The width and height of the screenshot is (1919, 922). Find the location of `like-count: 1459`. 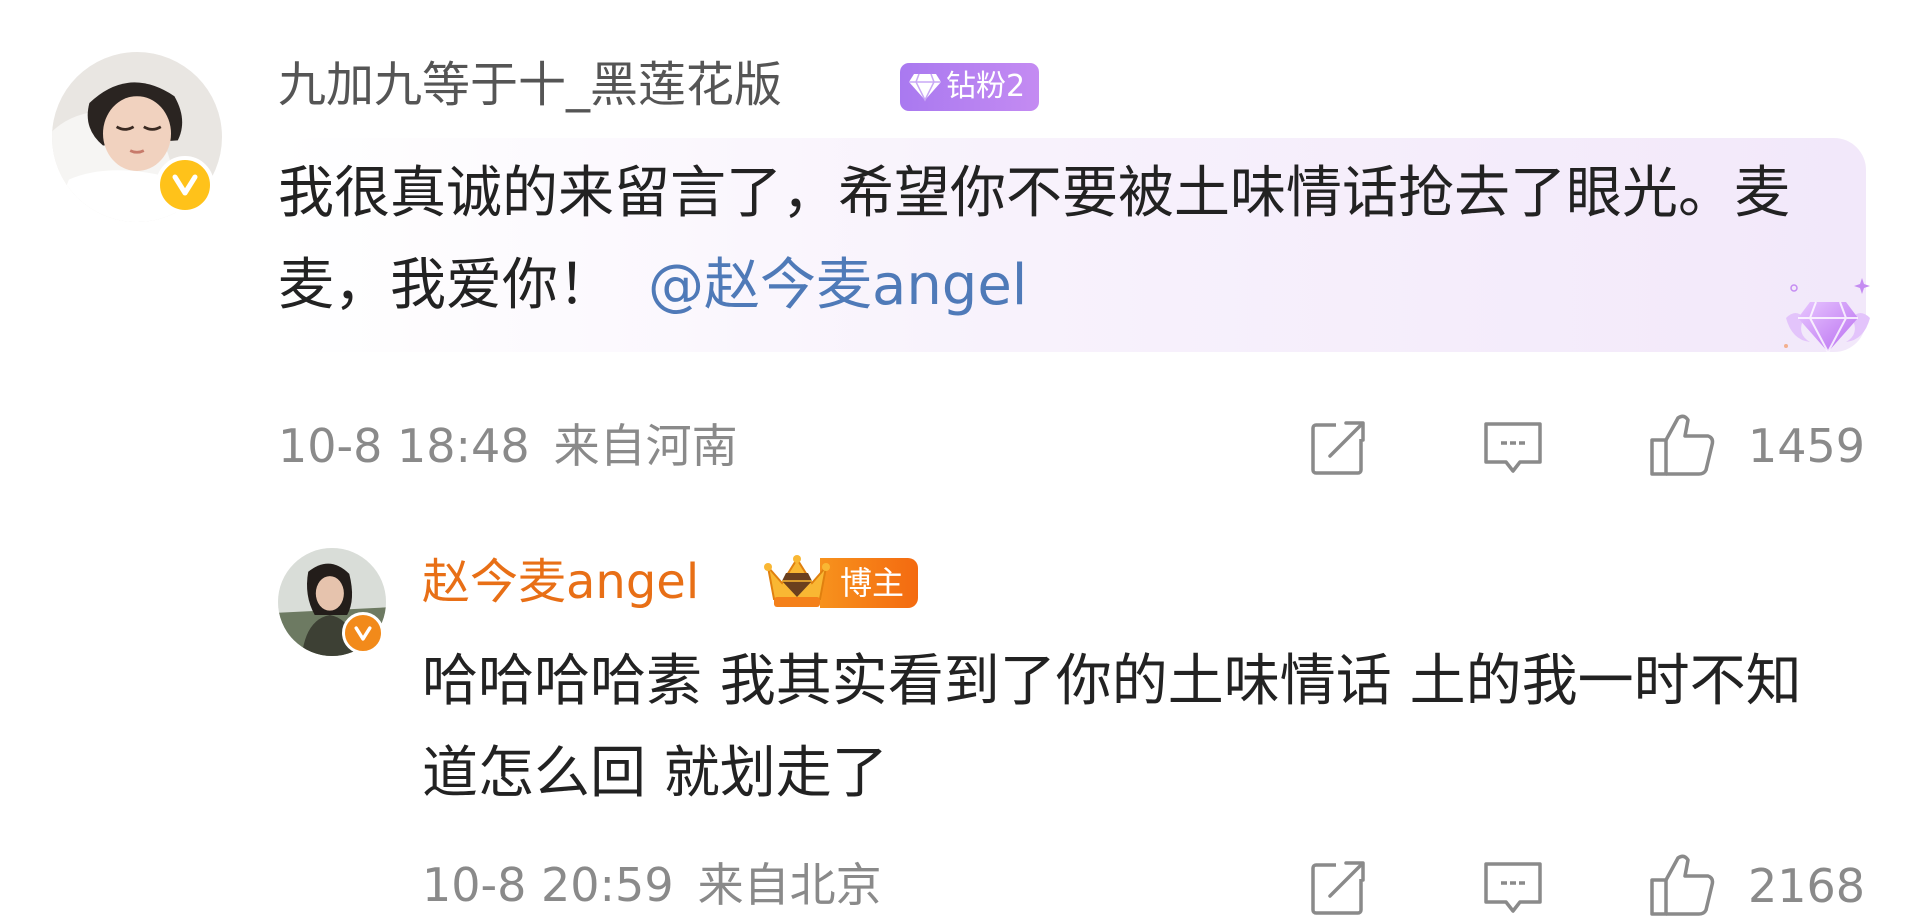

like-count: 1459 is located at coordinates (1807, 446).